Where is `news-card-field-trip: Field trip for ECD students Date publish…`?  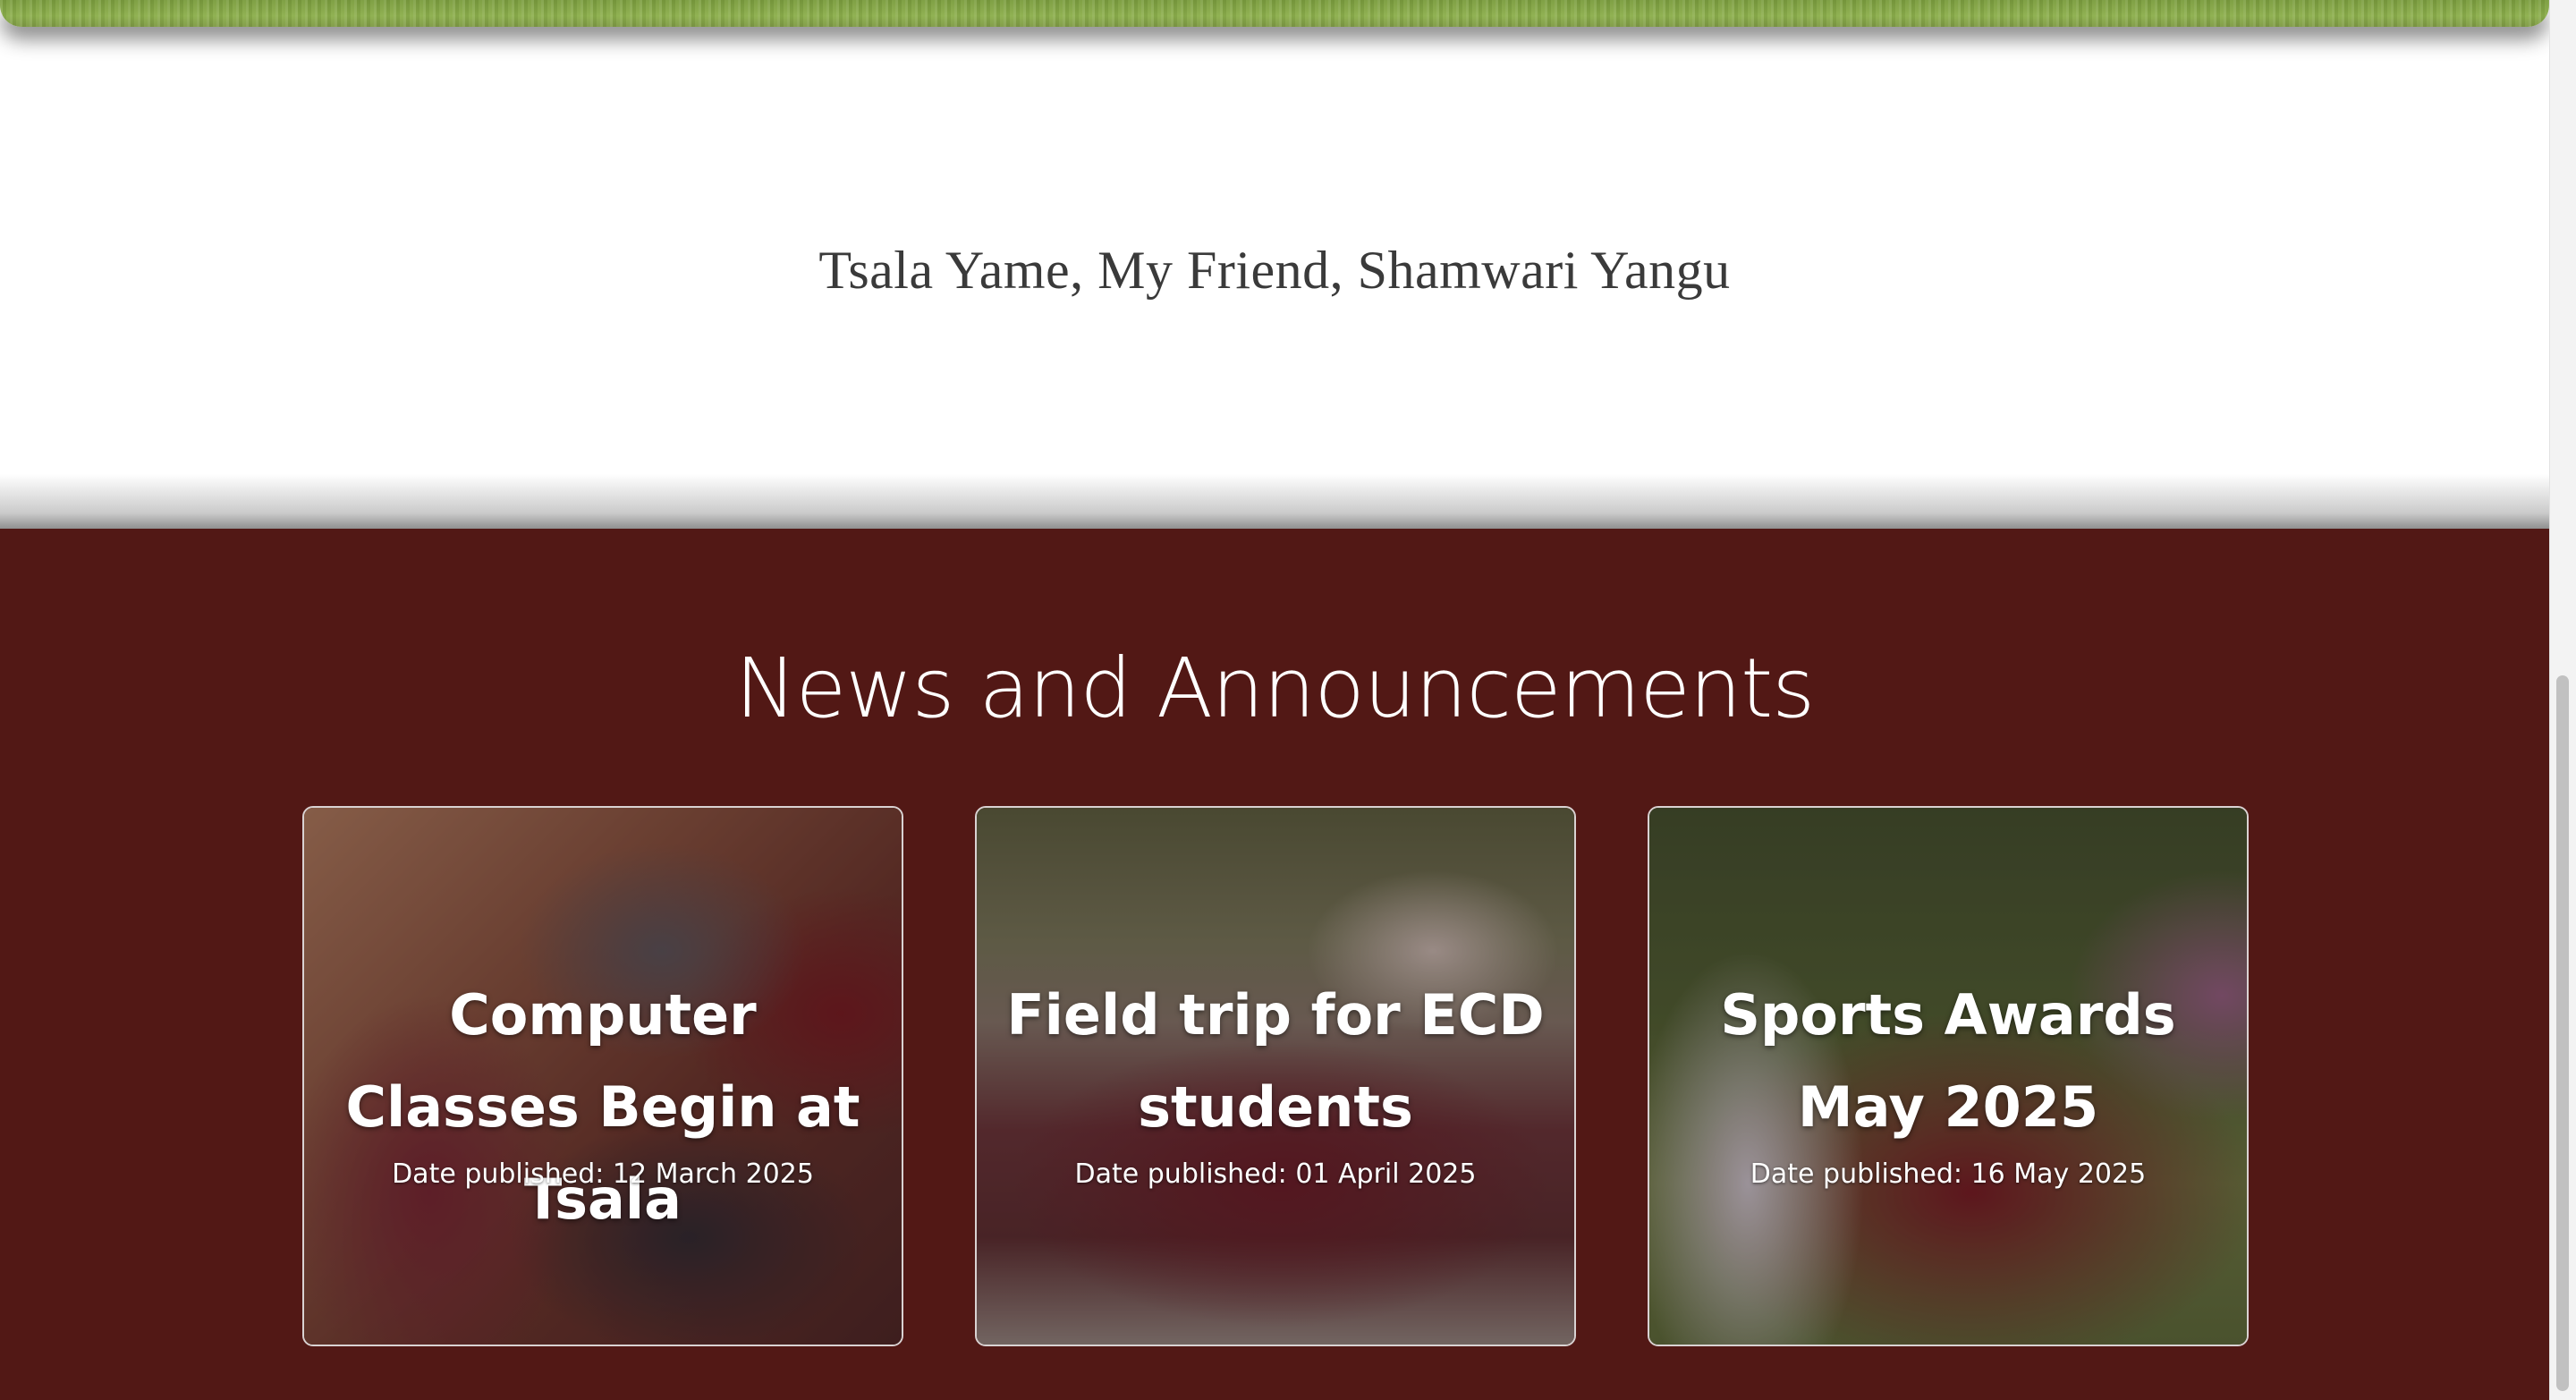 news-card-field-trip: Field trip for ECD students Date publish… is located at coordinates (1275, 1076).